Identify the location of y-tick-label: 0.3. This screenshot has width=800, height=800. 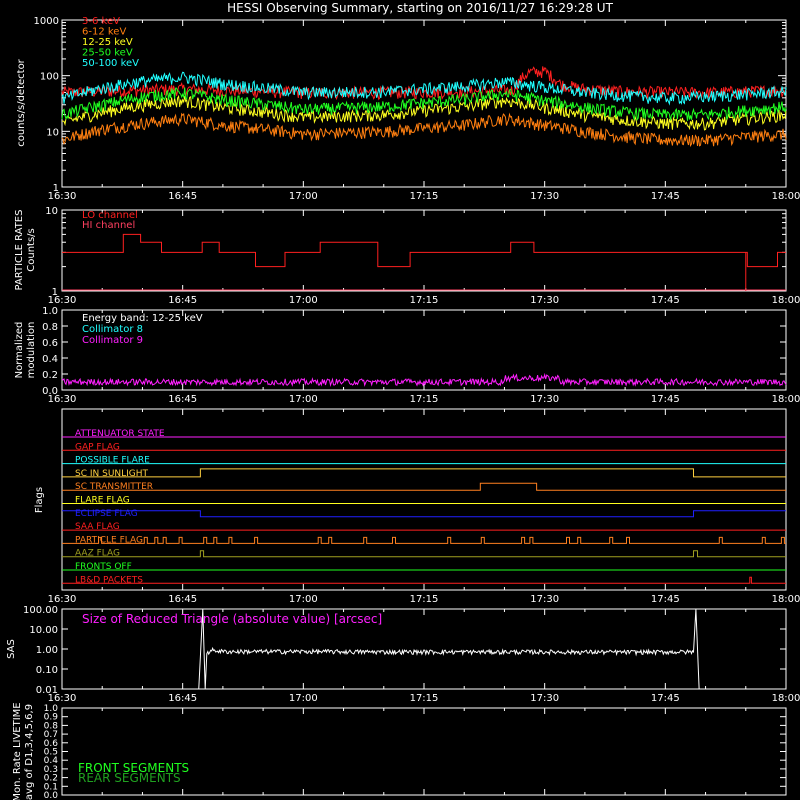
(51, 770).